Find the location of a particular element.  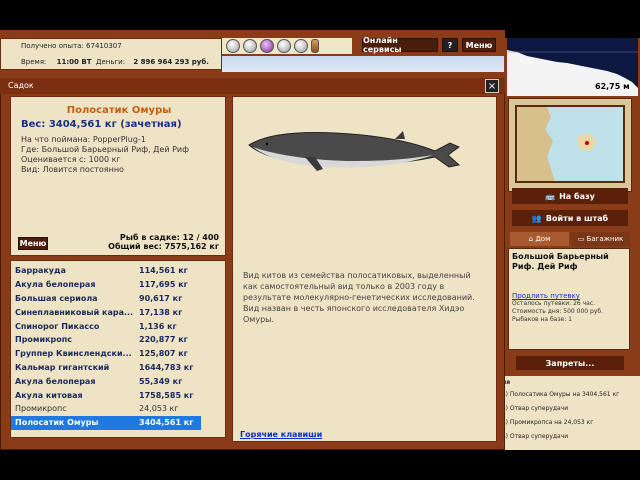

tab-baggage: ▭ Багажник is located at coordinates (600, 239).